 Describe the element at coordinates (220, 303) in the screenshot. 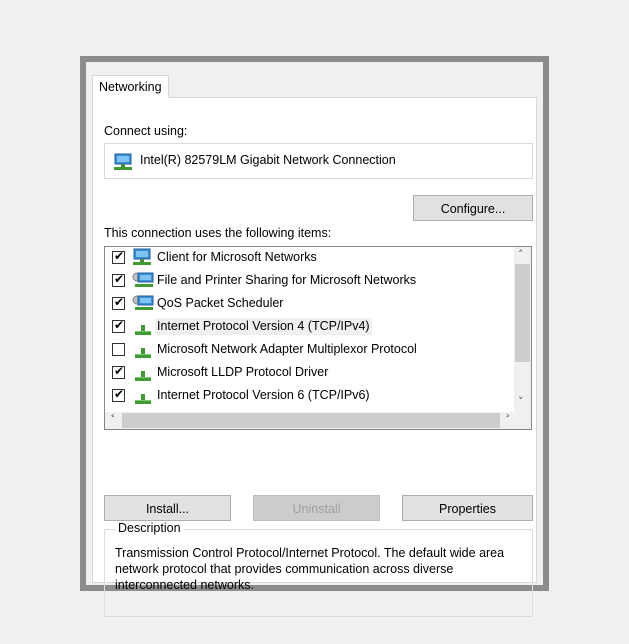

I see `item-label: QoS Packet Scheduler` at that location.